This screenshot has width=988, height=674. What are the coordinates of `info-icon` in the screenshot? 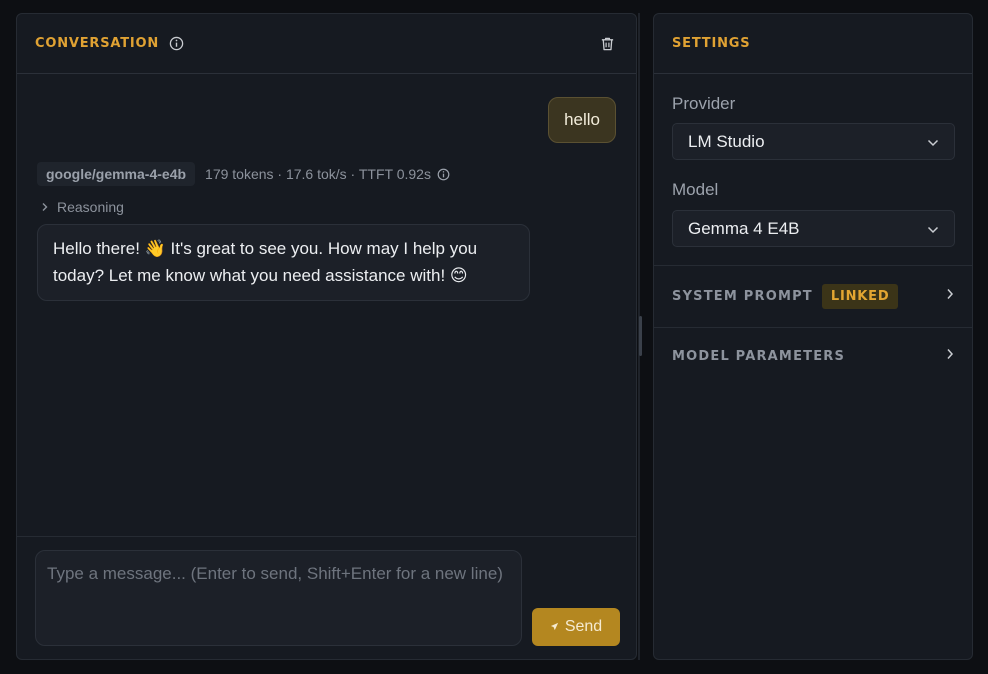 It's located at (176, 43).